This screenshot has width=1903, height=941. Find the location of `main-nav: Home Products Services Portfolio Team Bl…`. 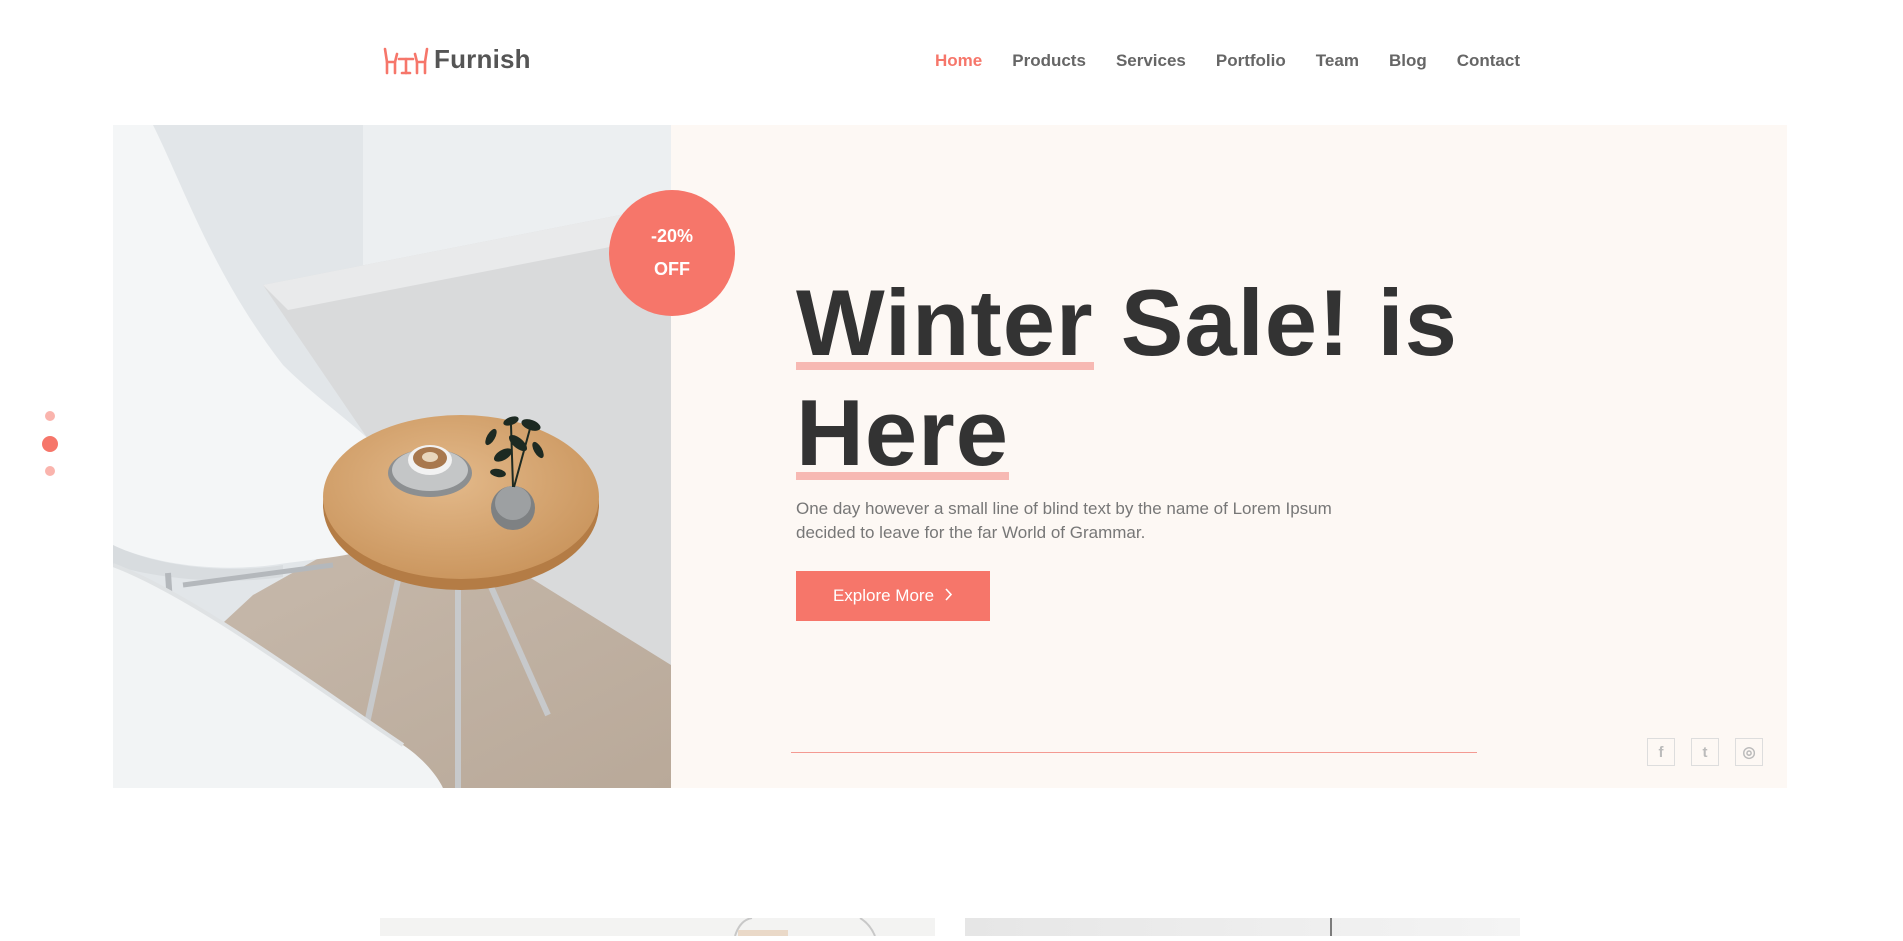

main-nav: Home Products Services Portfolio Team Bl… is located at coordinates (1227, 61).